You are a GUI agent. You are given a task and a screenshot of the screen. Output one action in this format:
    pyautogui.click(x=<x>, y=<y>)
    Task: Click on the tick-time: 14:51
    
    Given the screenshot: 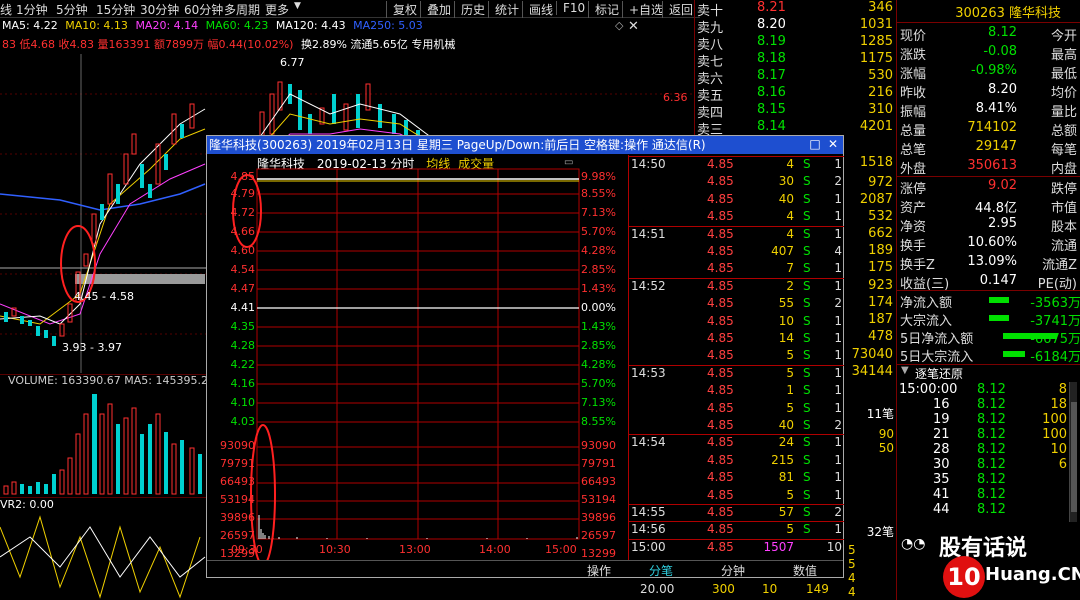 What is the action you would take?
    pyautogui.click(x=648, y=233)
    